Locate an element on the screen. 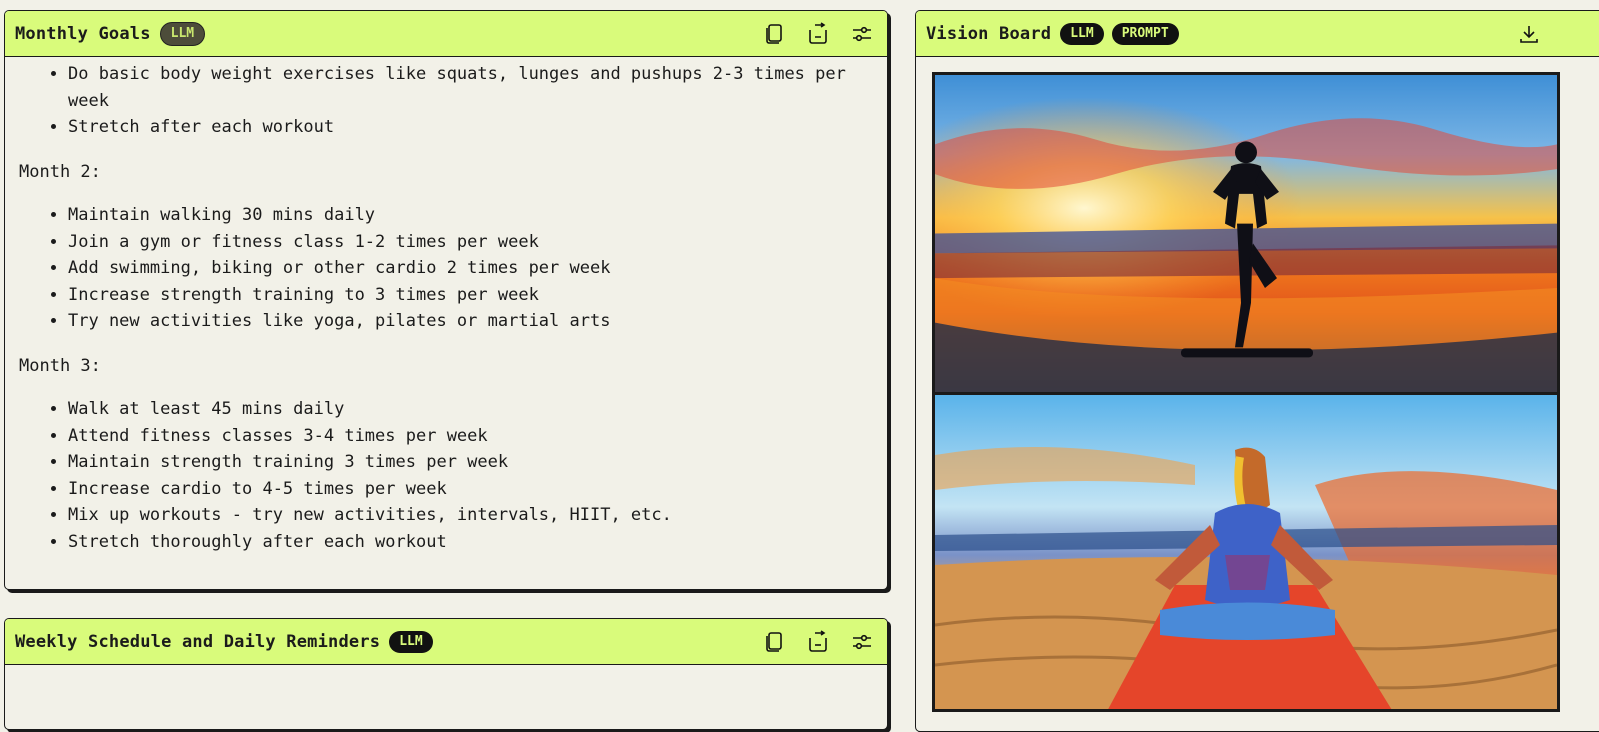  list-item: Stretch after each workout is located at coordinates (470, 127).